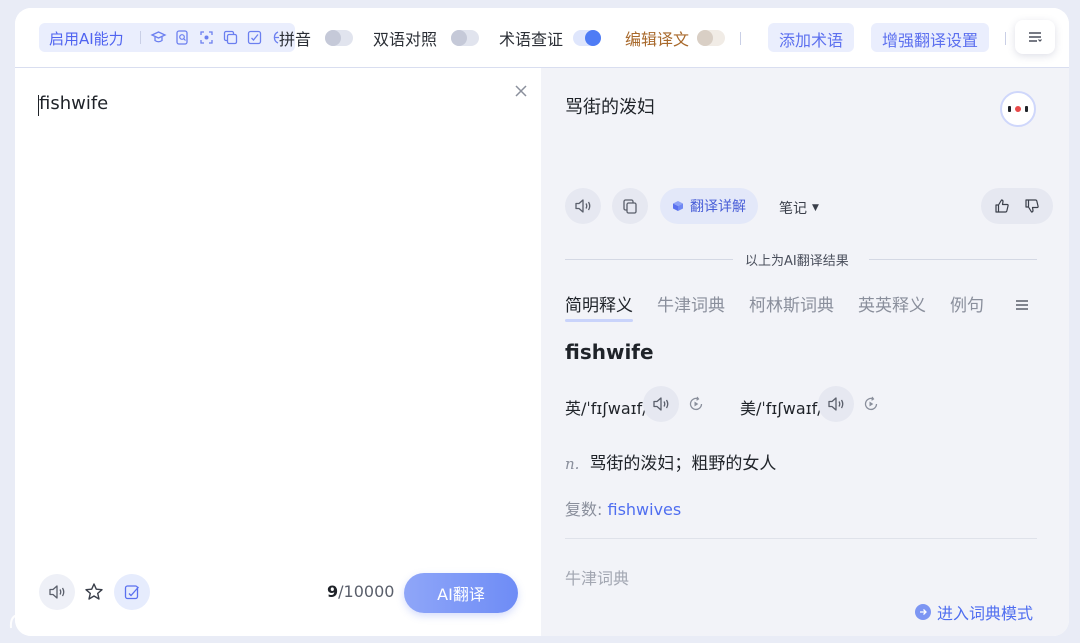  I want to click on thumbs-up-icon, so click(1002, 206).